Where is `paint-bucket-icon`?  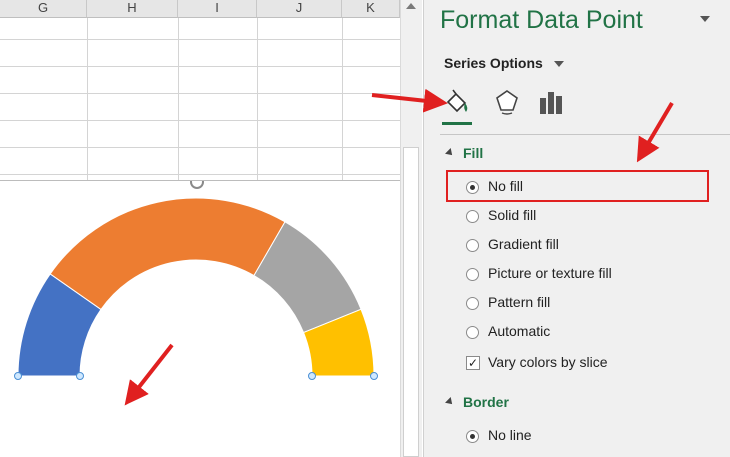
paint-bucket-icon is located at coordinates (457, 102).